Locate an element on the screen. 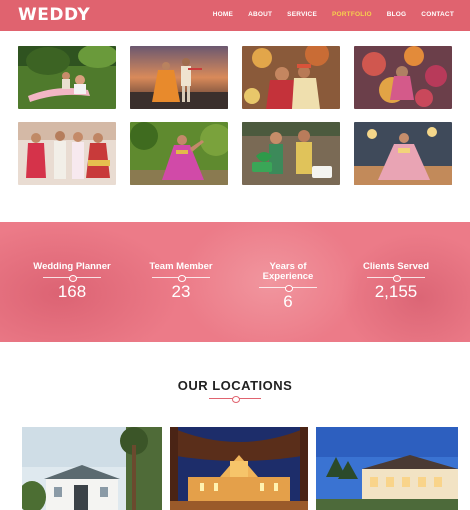 This screenshot has width=470, height=510. stat-label: Clients Served is located at coordinates (396, 266).